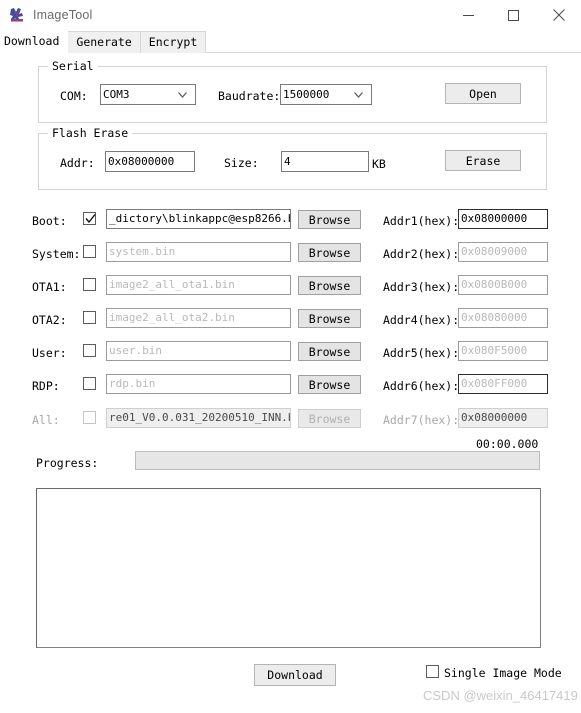  Describe the element at coordinates (421, 287) in the screenshot. I see `row-addr-label-3: Addr3(hex):` at that location.